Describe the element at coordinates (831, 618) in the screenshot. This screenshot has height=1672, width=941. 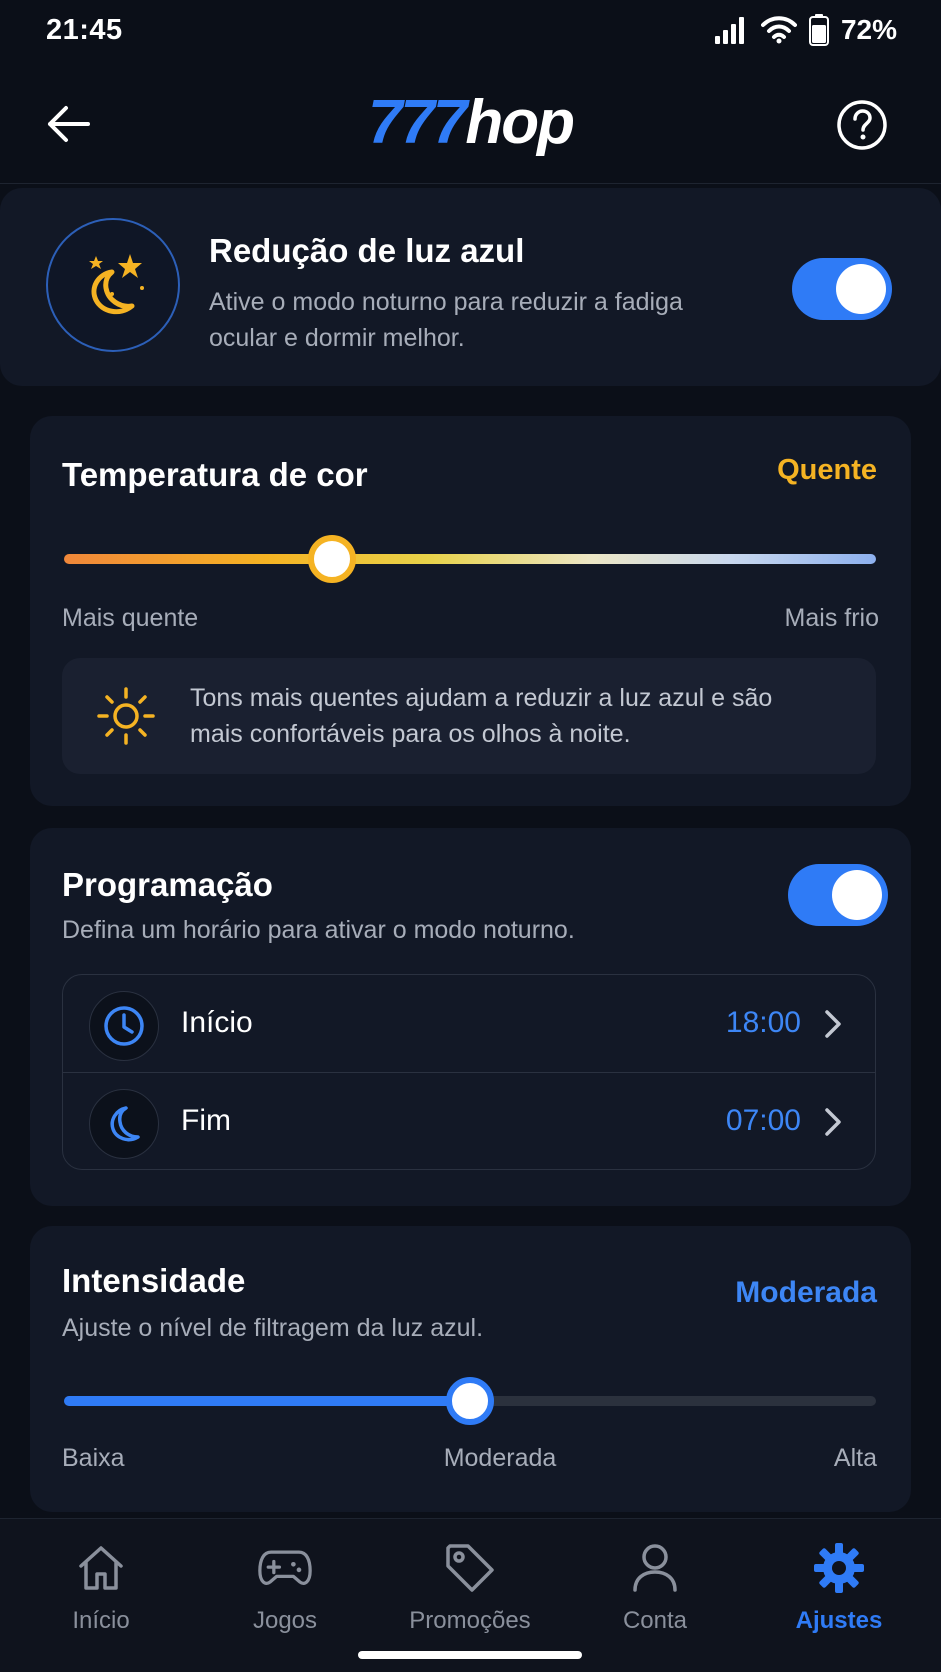
I see `cooler-label: Mais frio` at that location.